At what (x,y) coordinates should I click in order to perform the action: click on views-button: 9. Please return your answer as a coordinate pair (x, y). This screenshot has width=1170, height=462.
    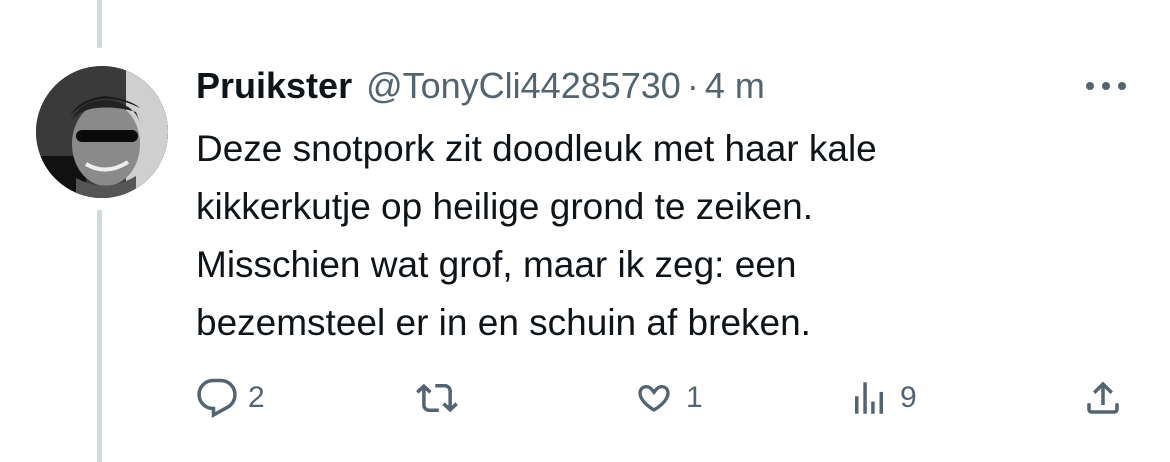
    Looking at the image, I should click on (882, 398).